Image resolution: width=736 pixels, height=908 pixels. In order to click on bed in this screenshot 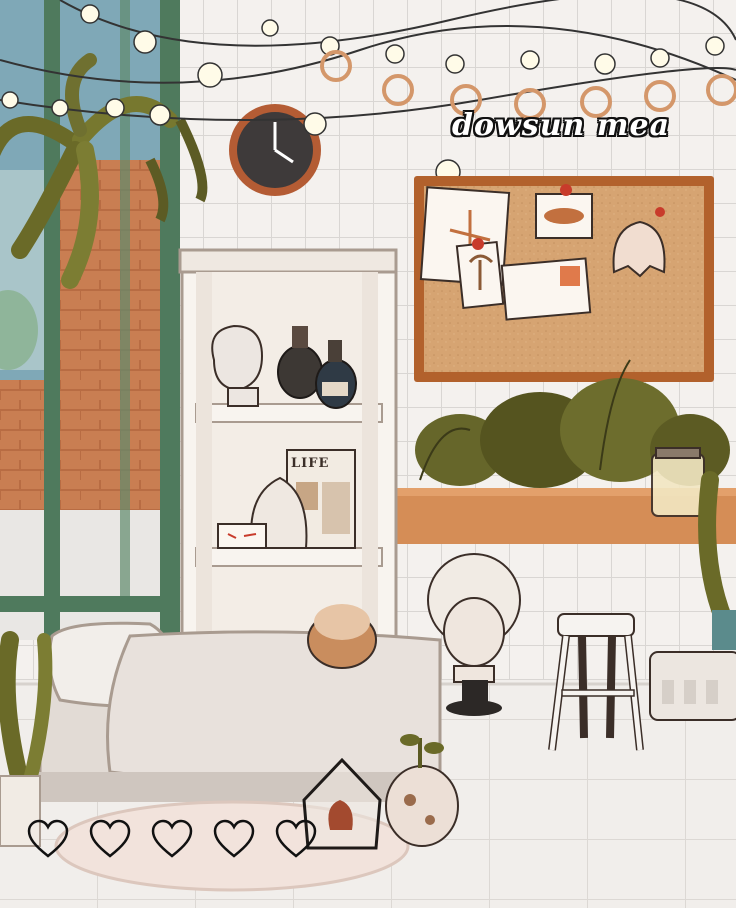, I will do `click(240, 711)`.